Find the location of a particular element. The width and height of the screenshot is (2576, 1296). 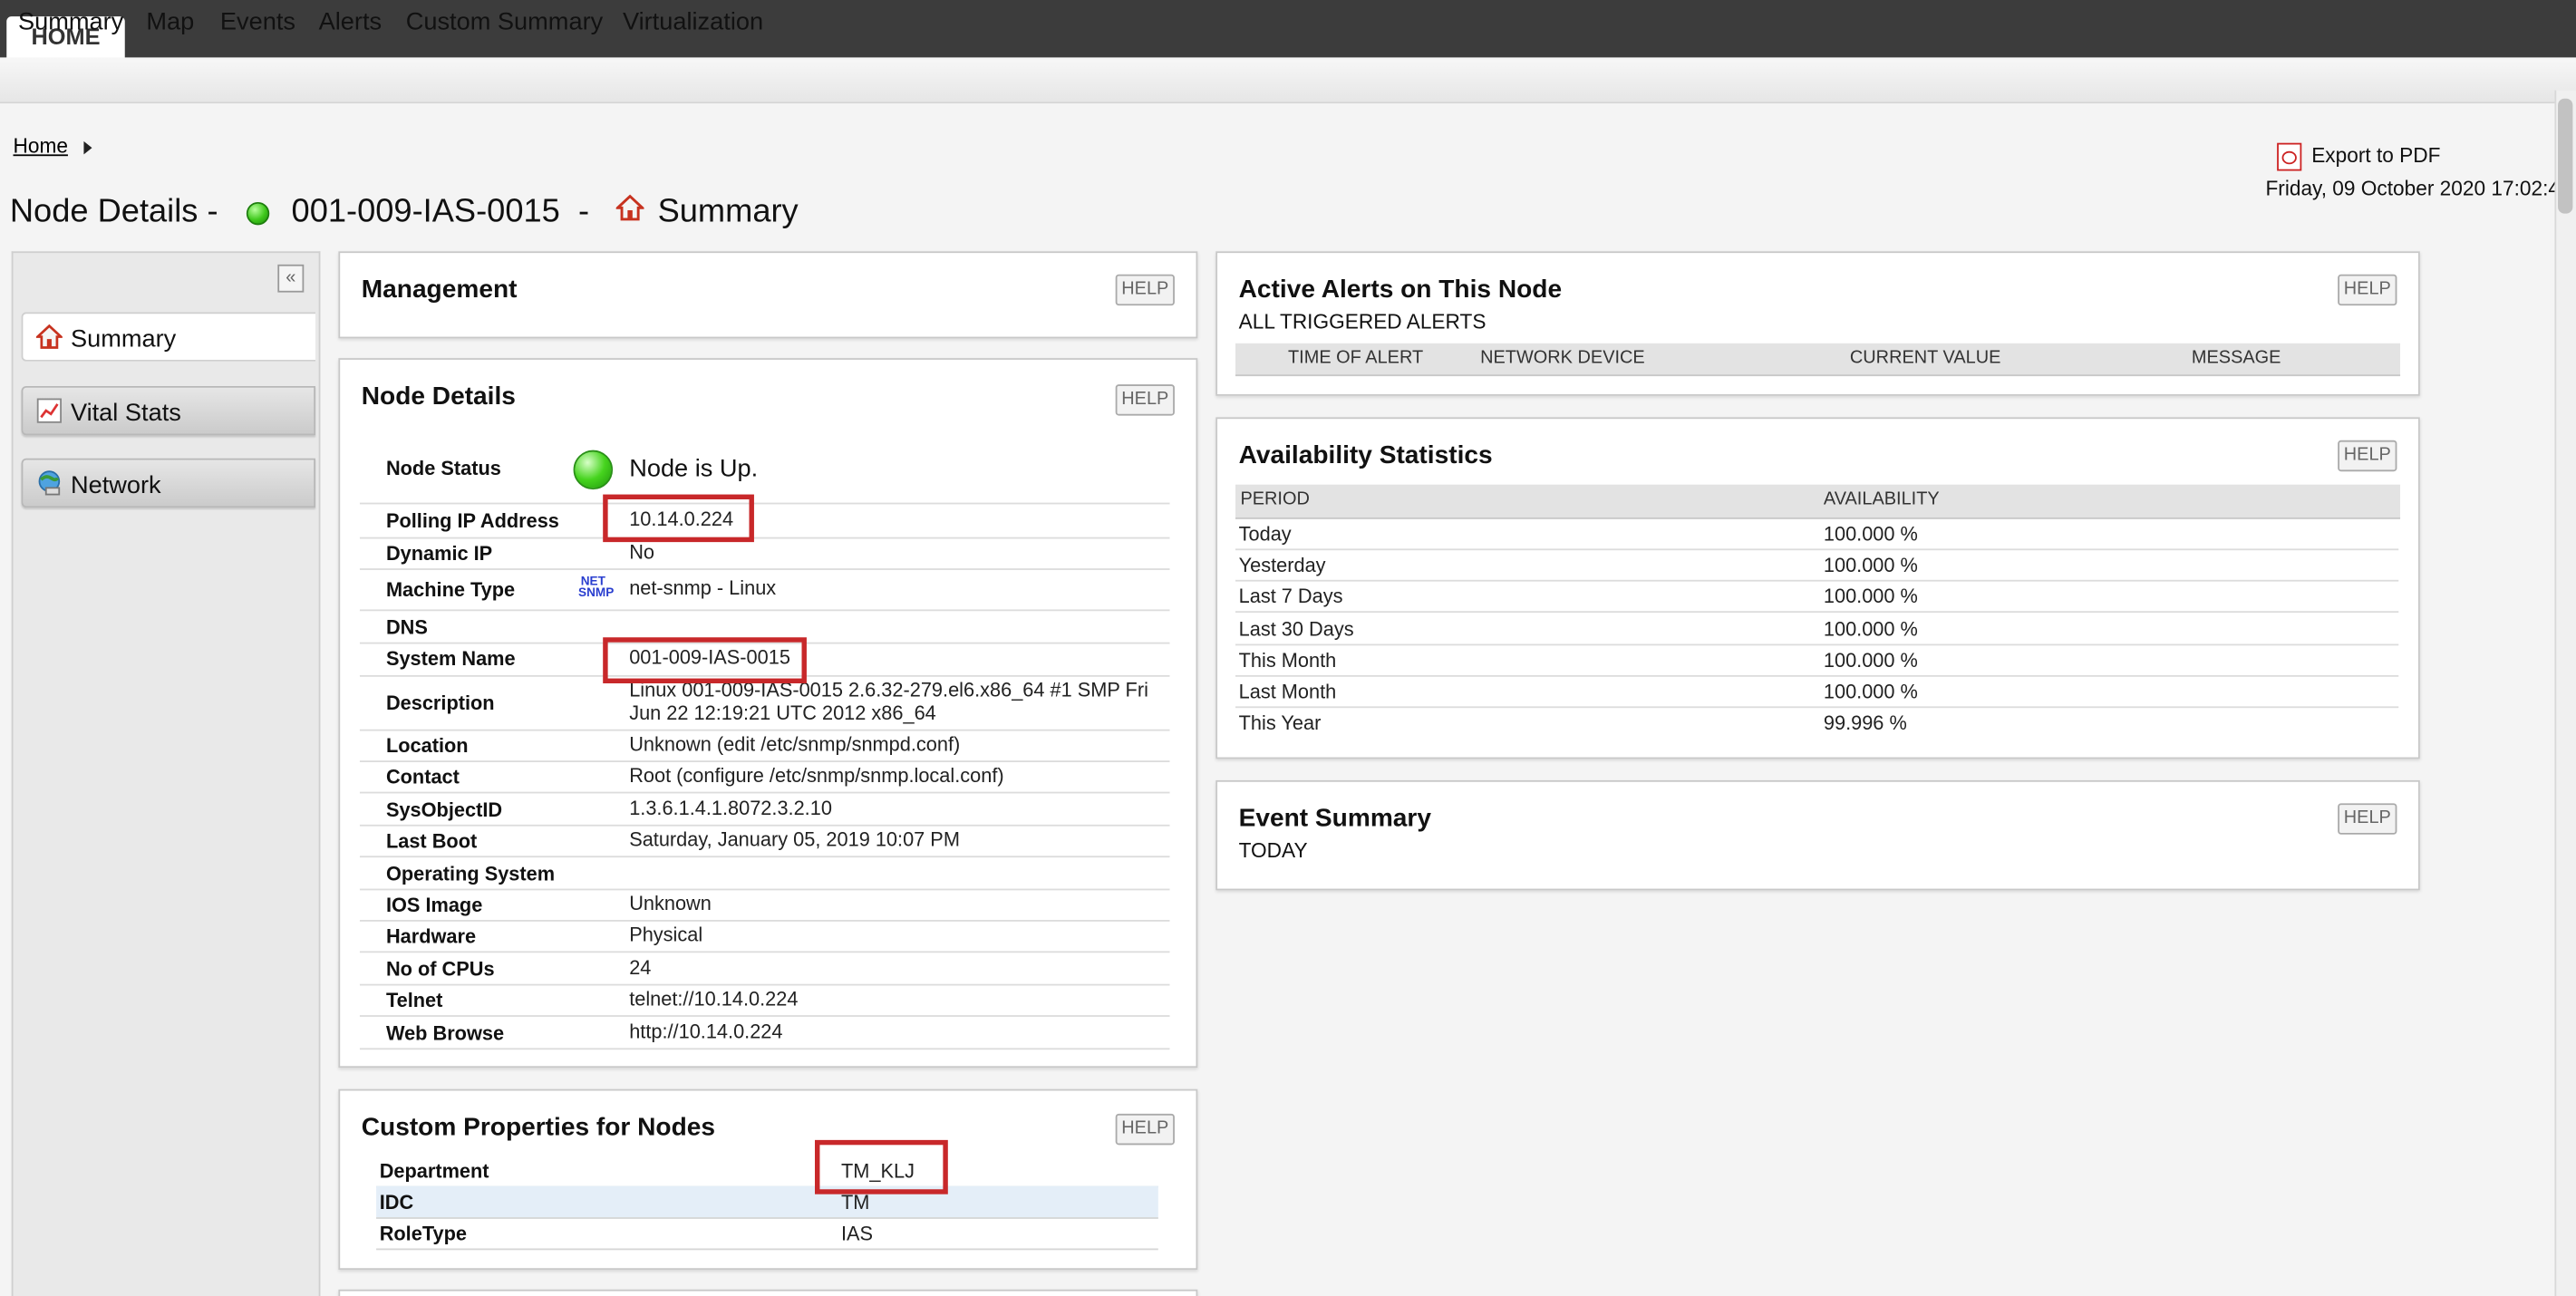

table-row: Hardware Physical is located at coordinates (764, 936).